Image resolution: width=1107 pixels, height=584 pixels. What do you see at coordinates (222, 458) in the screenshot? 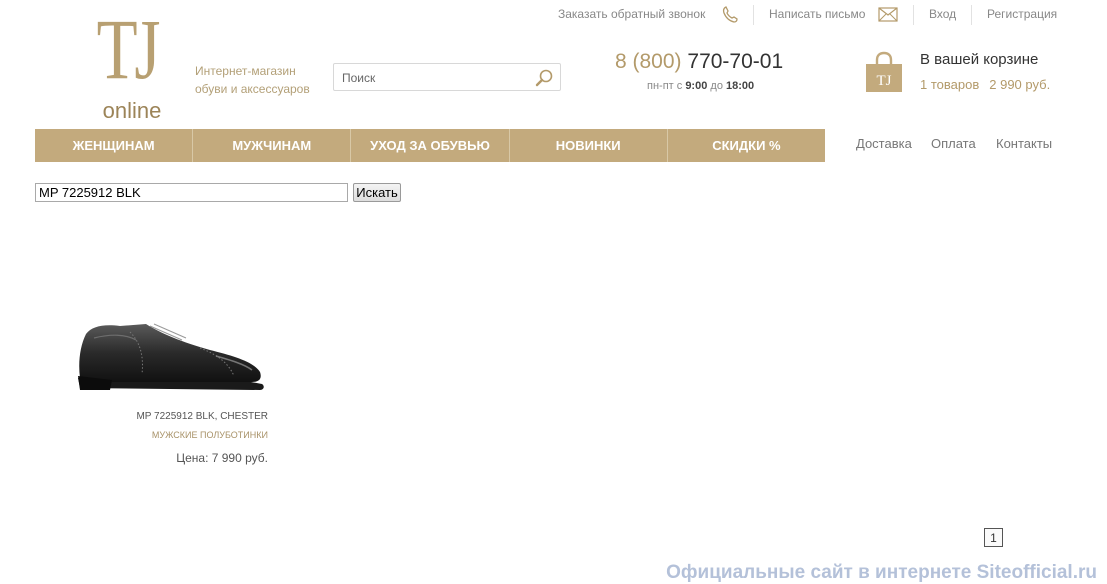
I see `product-price: Цена: 7 990 руб.` at bounding box center [222, 458].